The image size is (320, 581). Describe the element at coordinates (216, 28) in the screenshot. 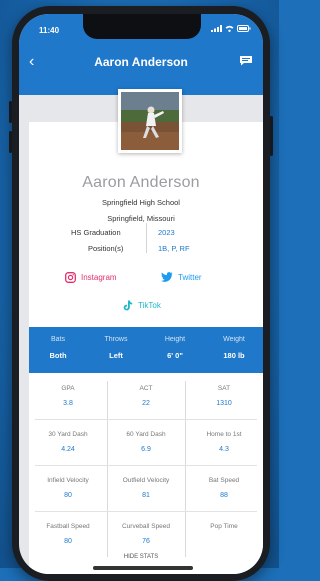

I see `signal-icon` at that location.